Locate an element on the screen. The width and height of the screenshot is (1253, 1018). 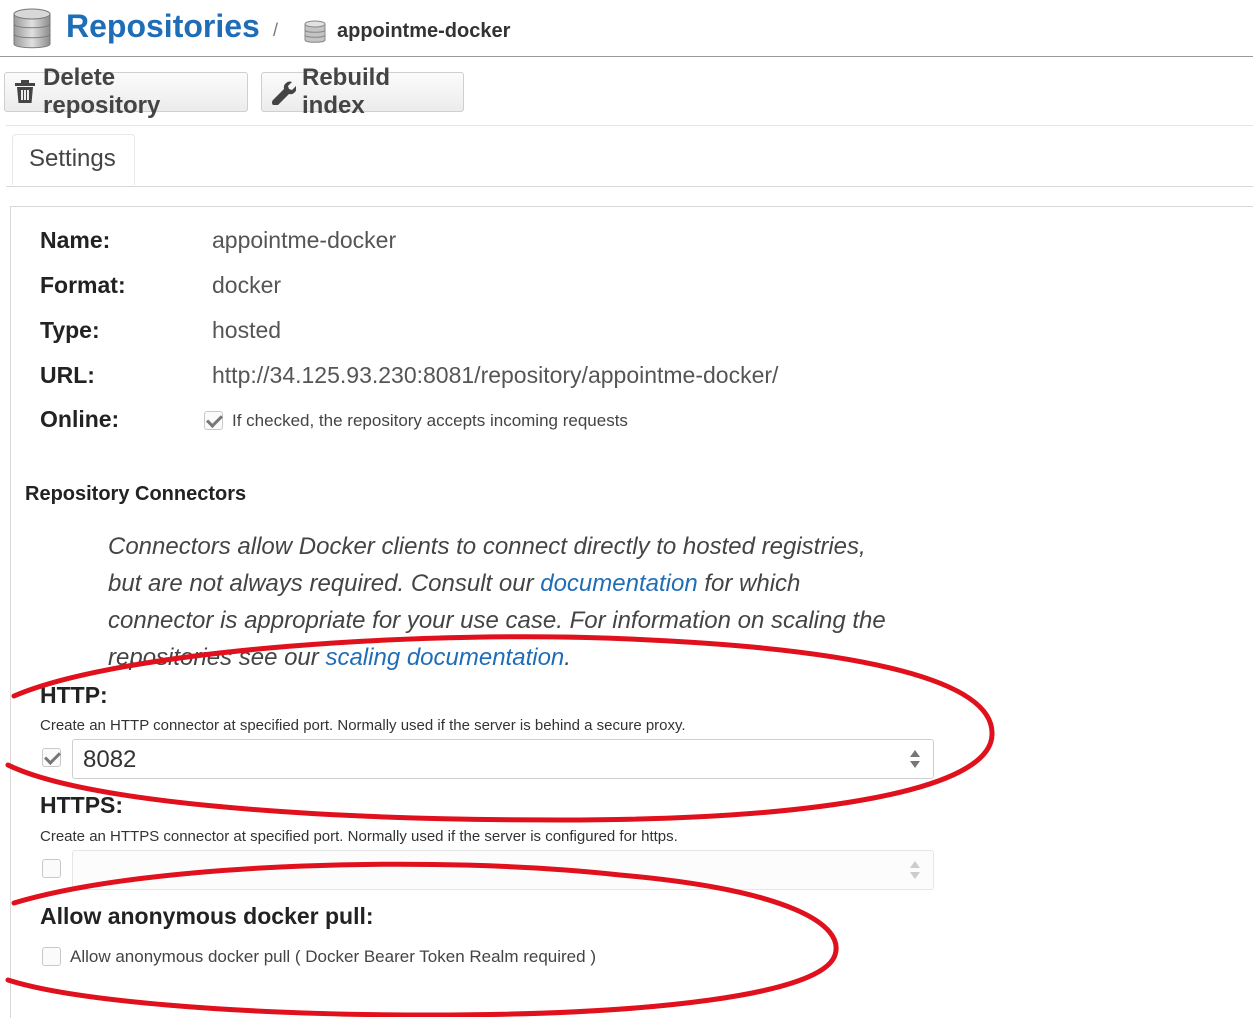
description-text: . is located at coordinates (567, 657).